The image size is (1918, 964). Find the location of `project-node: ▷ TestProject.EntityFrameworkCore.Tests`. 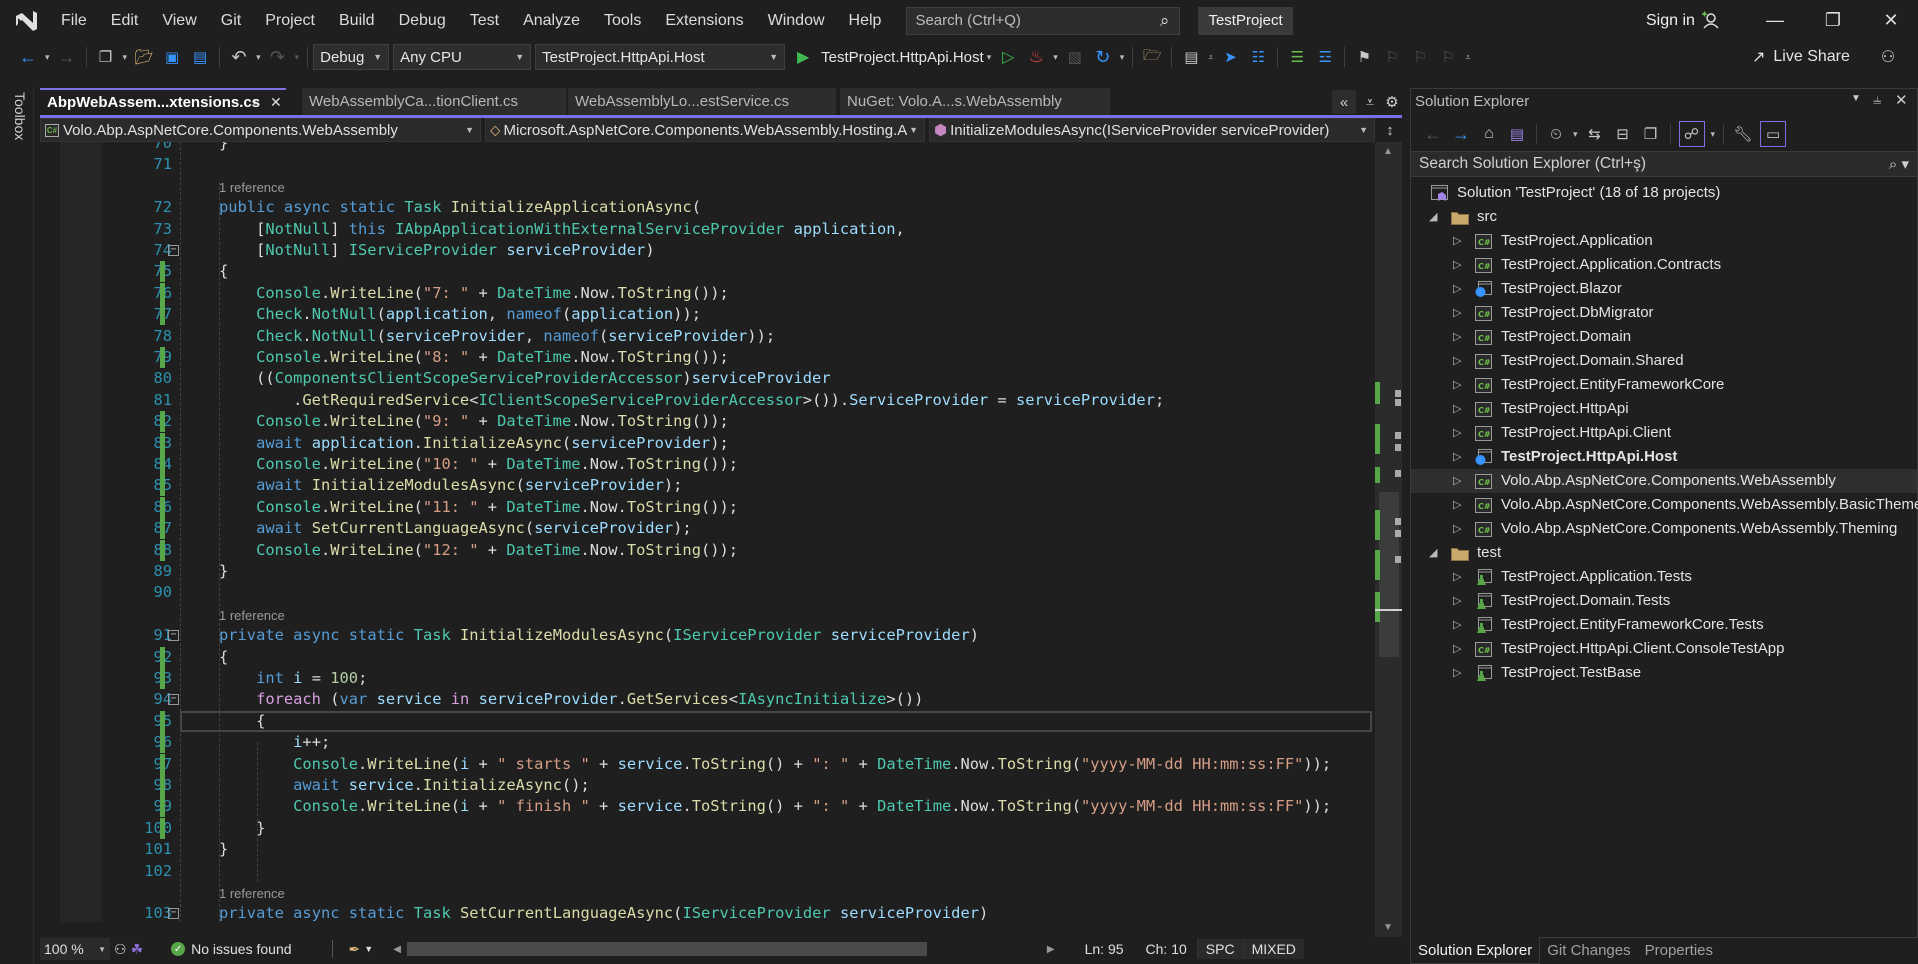

project-node: ▷ TestProject.EntityFrameworkCore.Tests is located at coordinates (1664, 625).